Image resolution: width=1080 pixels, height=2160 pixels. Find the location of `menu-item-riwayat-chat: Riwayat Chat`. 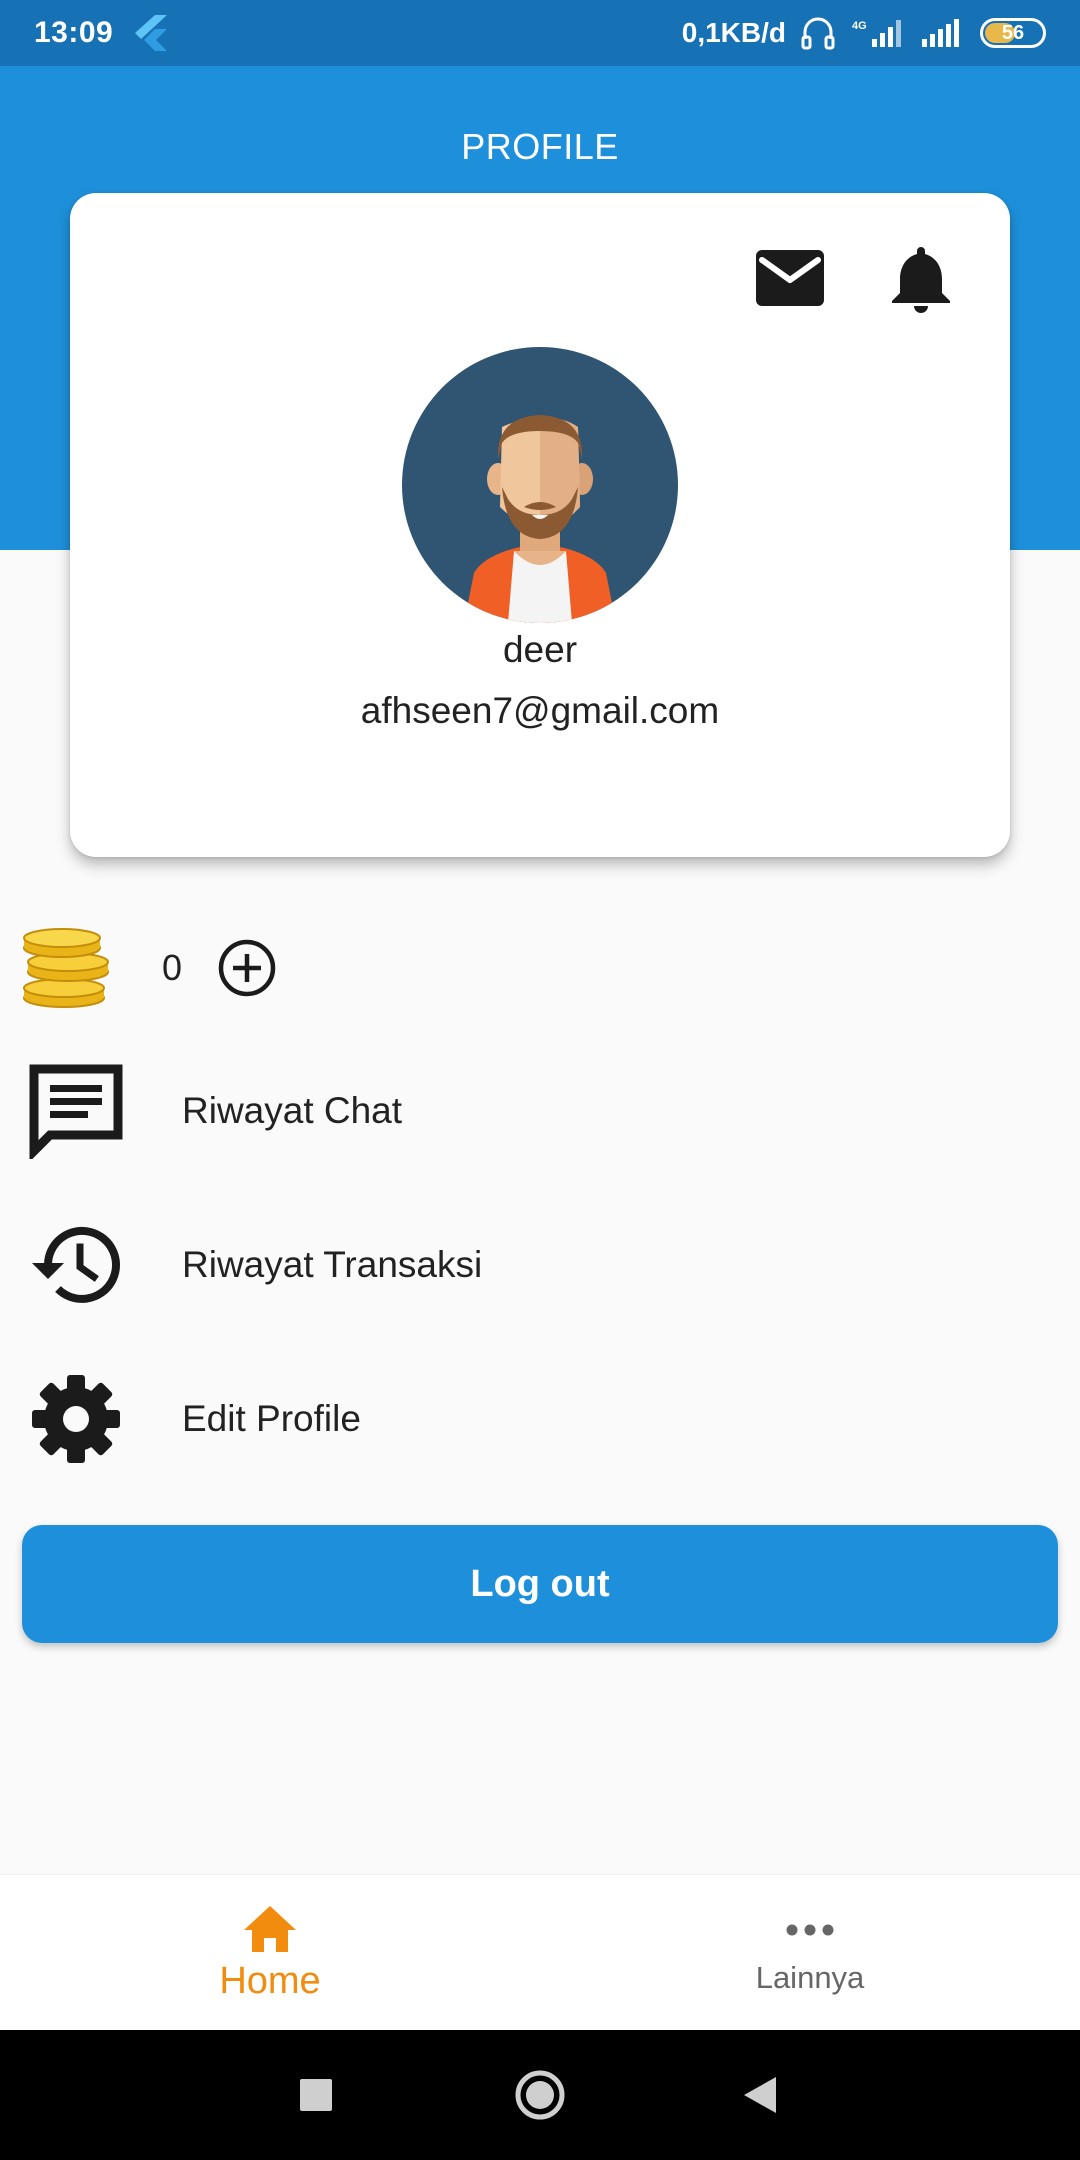

menu-item-riwayat-chat: Riwayat Chat is located at coordinates (540, 1111).